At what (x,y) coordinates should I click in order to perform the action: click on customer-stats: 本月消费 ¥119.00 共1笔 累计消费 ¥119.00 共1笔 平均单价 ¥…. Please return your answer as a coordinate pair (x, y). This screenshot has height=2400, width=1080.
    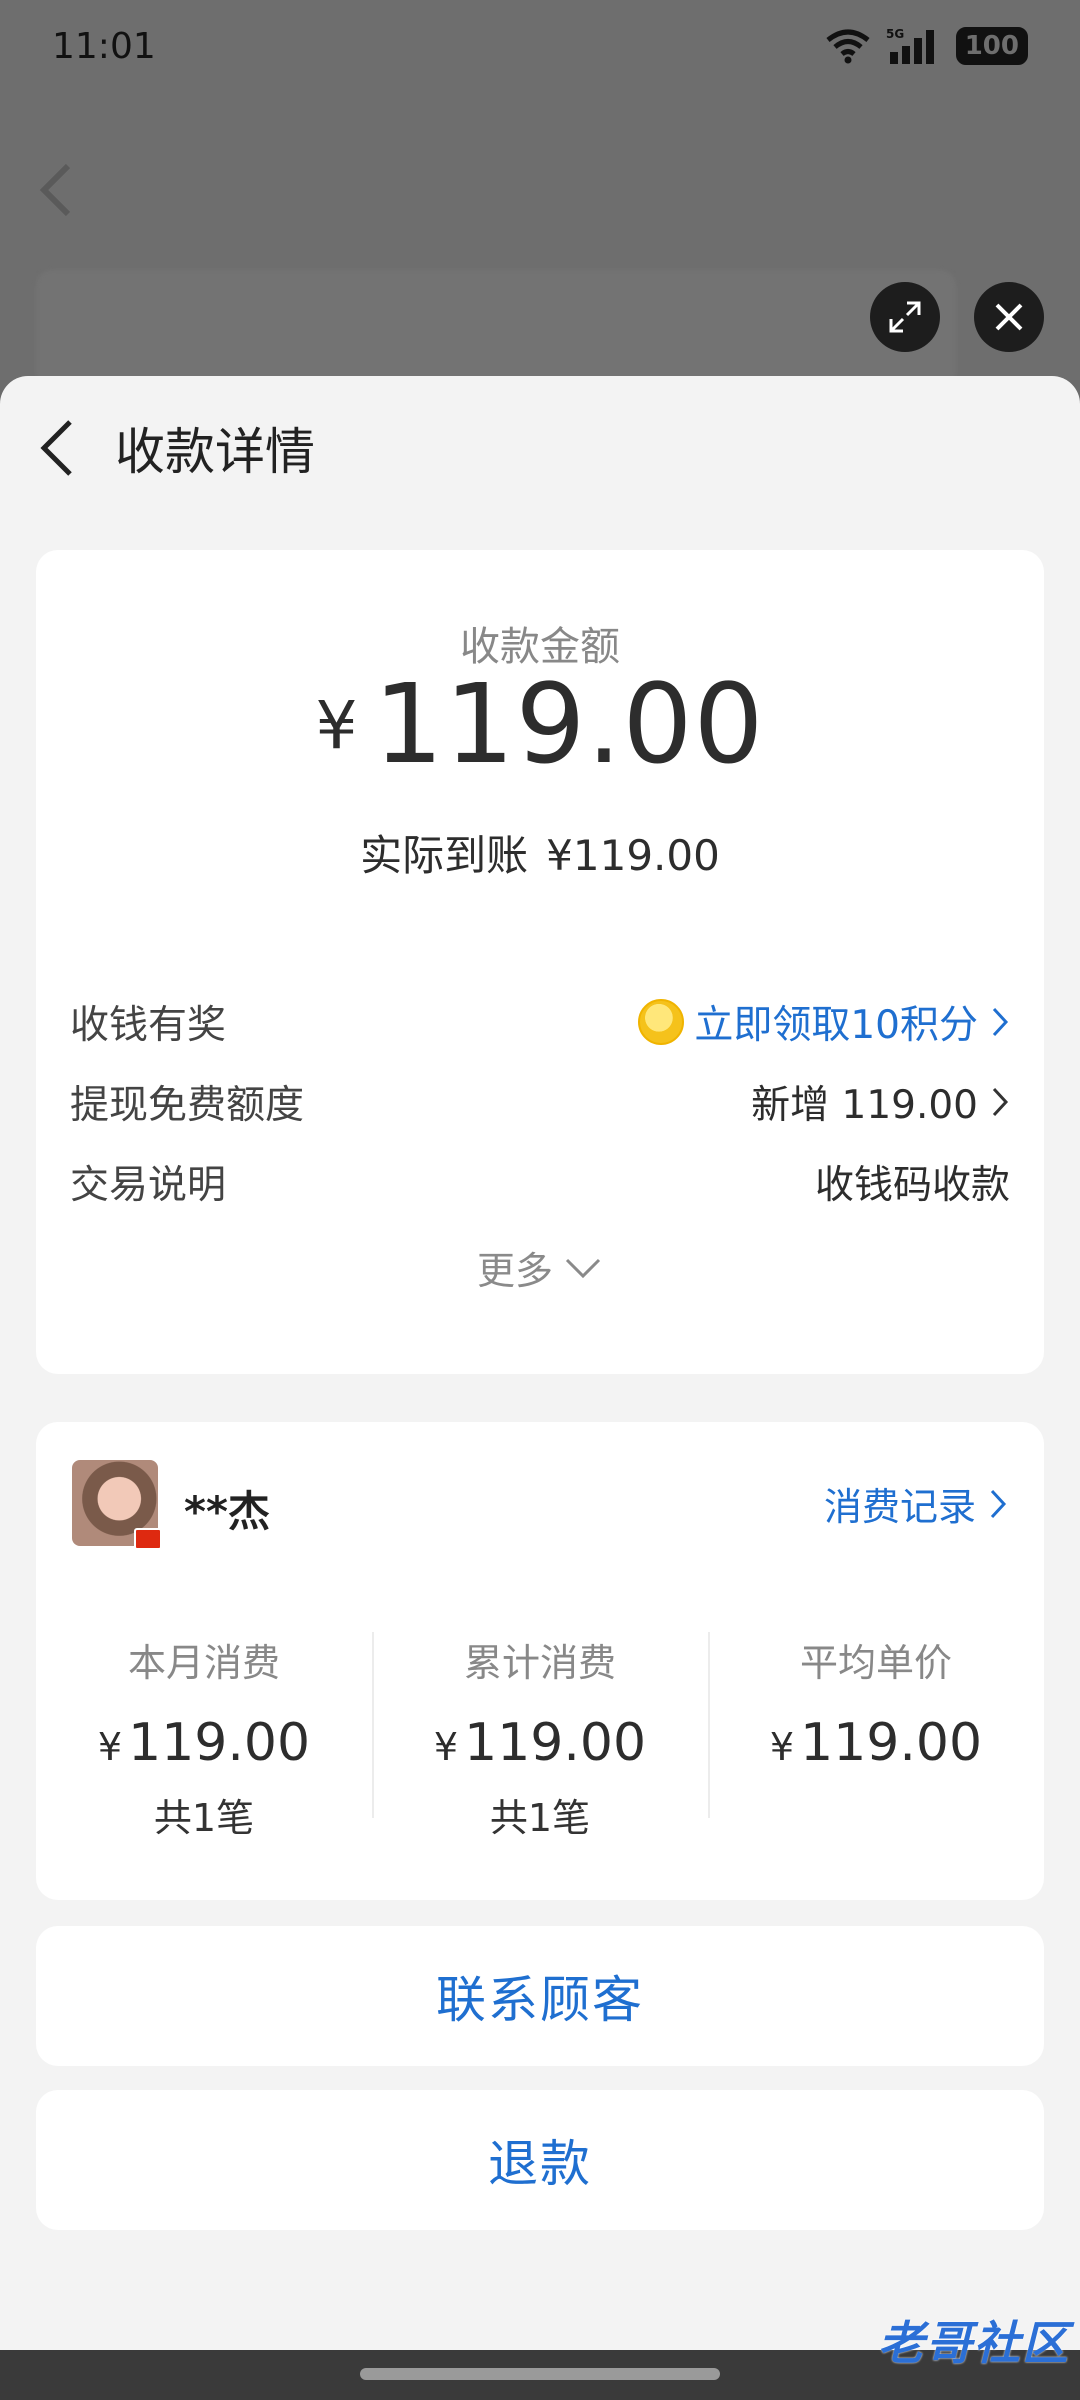
    Looking at the image, I should click on (540, 1736).